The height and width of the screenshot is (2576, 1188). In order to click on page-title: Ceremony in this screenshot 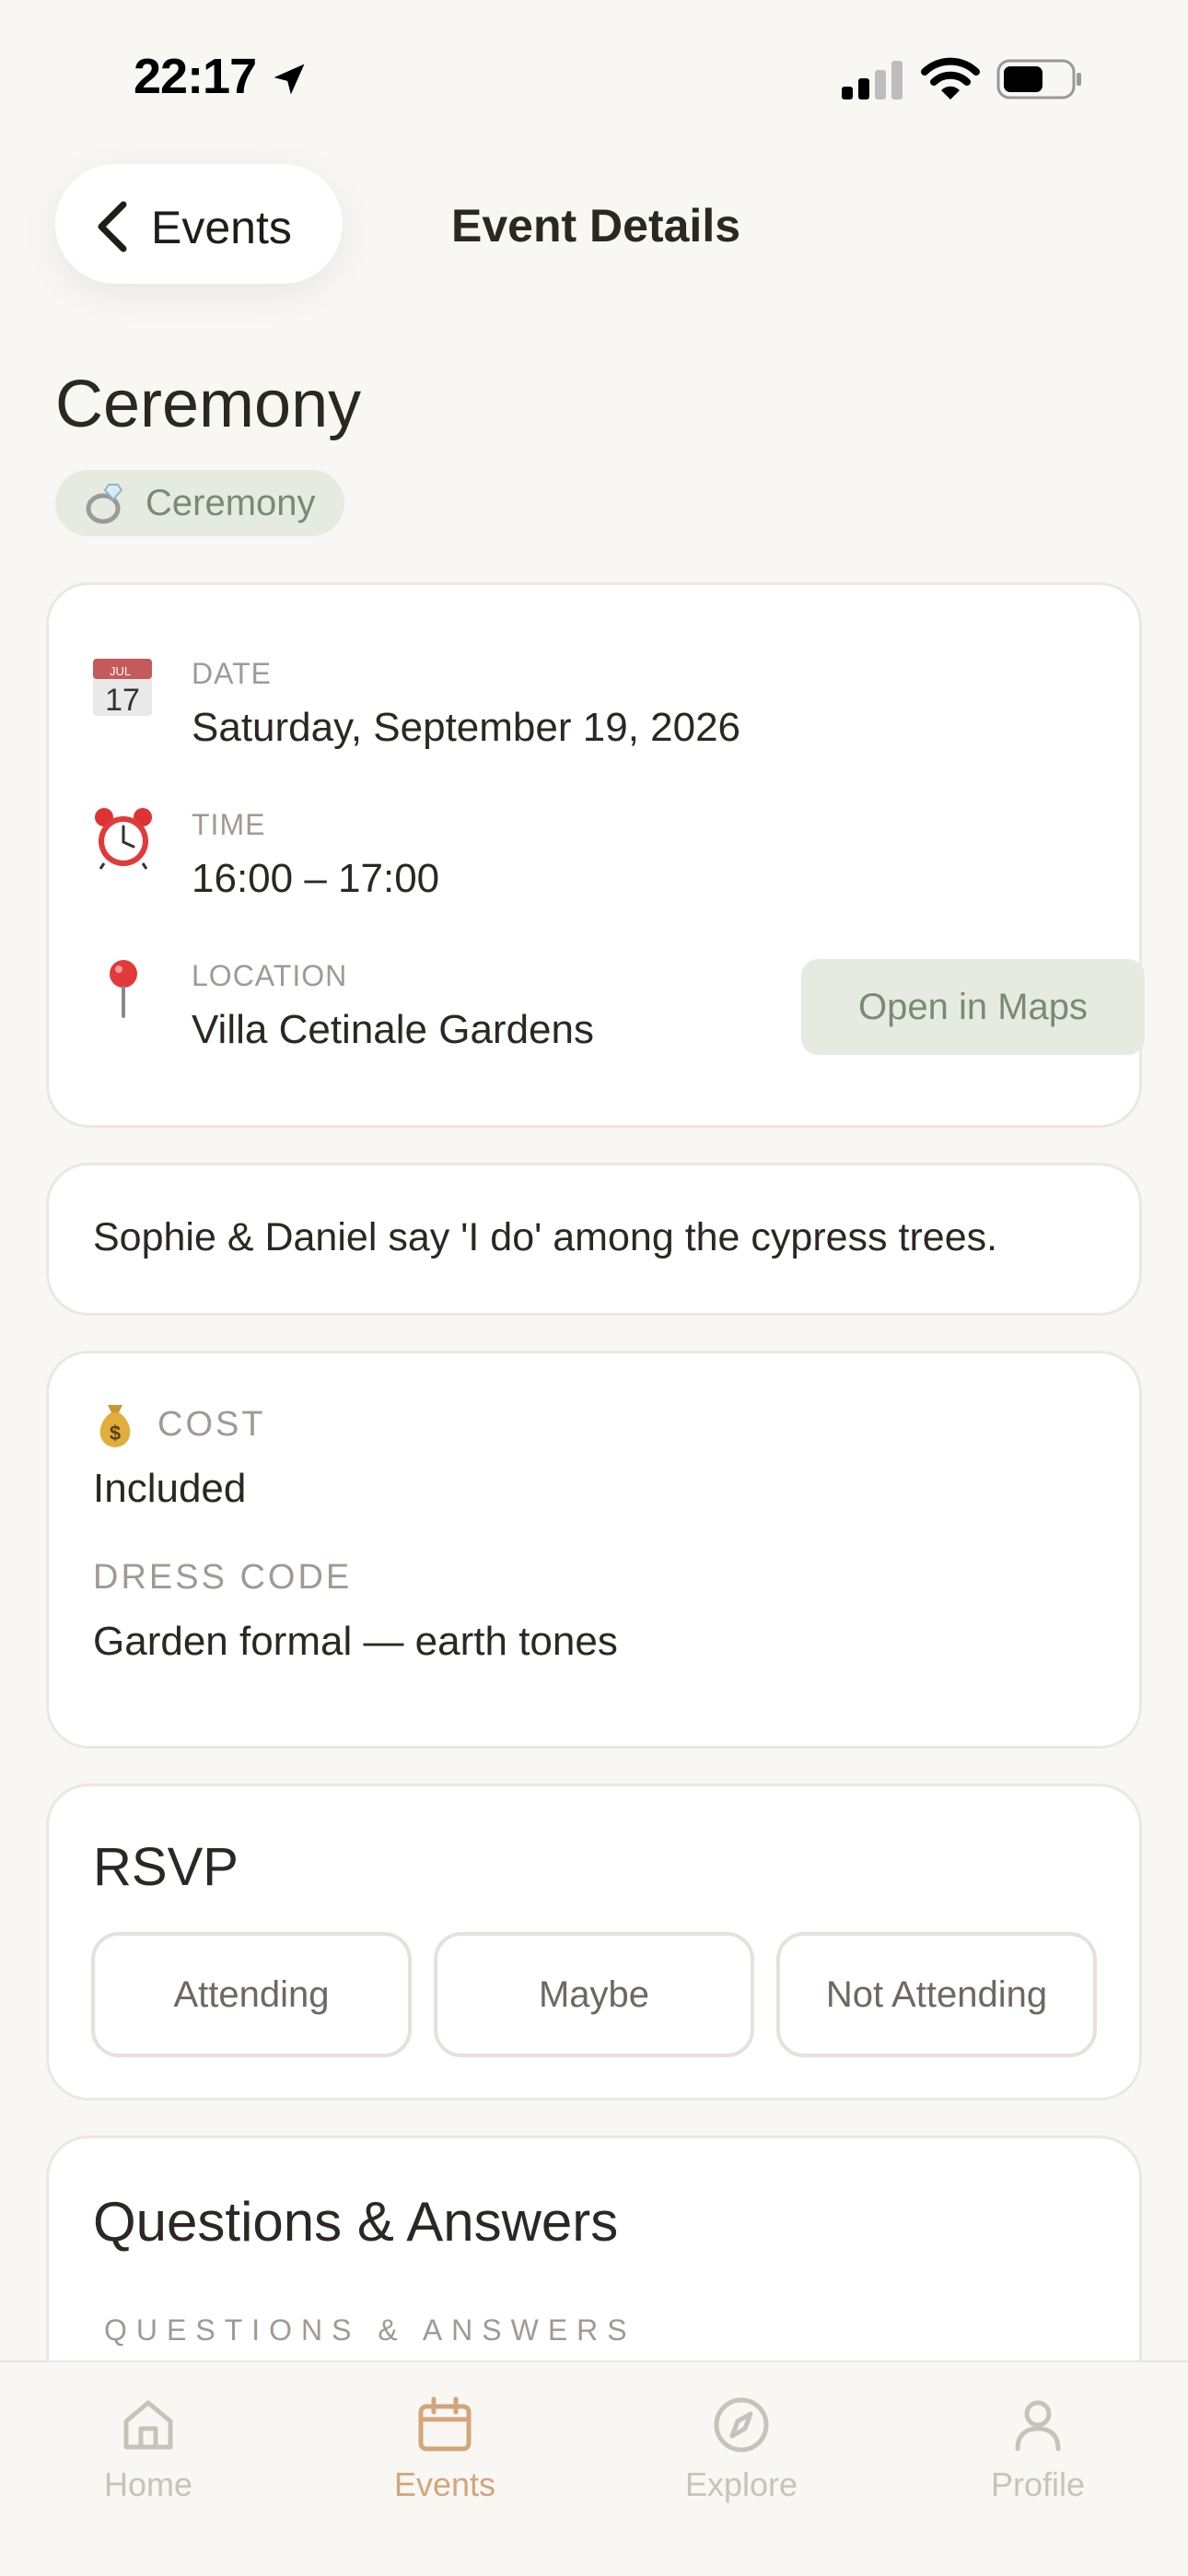, I will do `click(208, 404)`.